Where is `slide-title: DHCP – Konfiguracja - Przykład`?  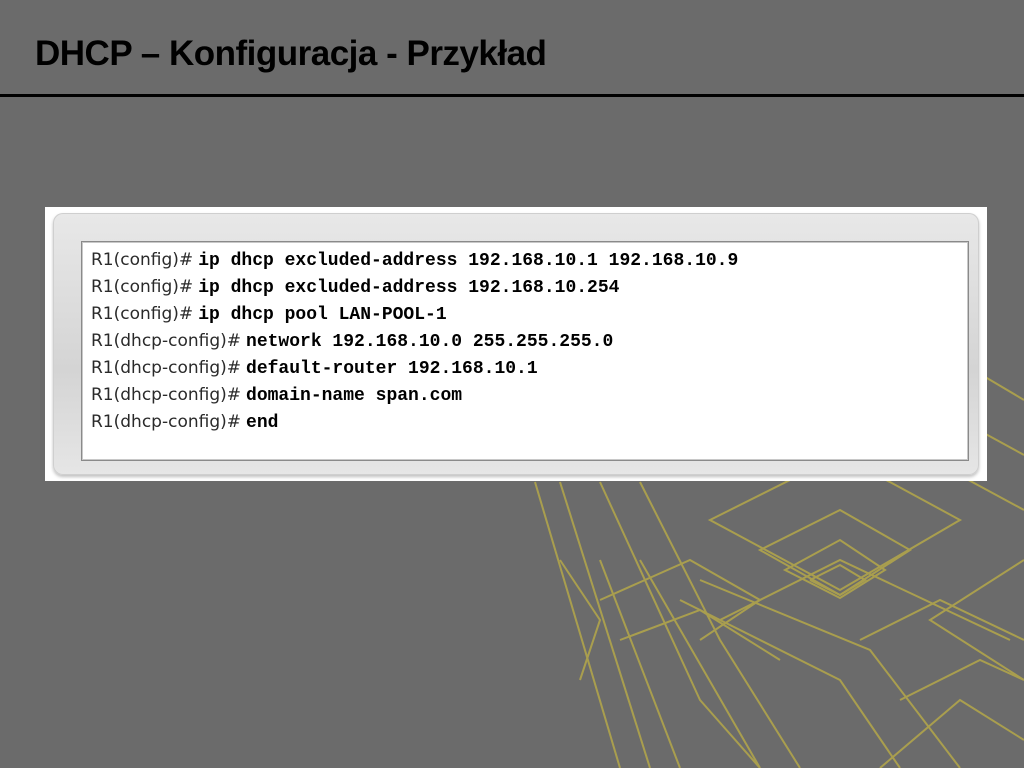
slide-title: DHCP – Konfiguracja - Przykład is located at coordinates (291, 53).